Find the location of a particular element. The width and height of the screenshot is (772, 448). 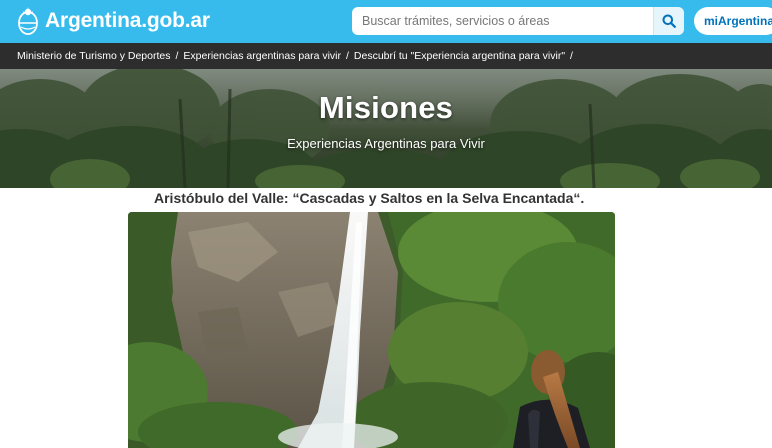

search-input is located at coordinates (502, 21).